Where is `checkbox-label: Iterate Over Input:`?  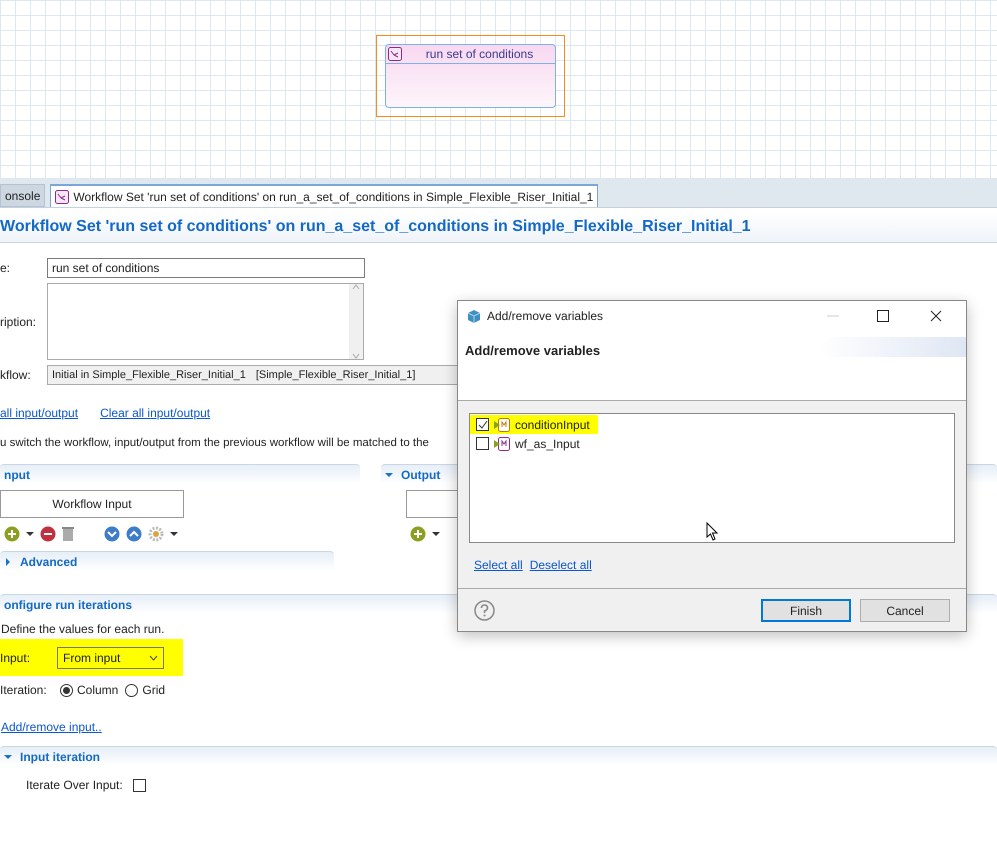 checkbox-label: Iterate Over Input: is located at coordinates (74, 785).